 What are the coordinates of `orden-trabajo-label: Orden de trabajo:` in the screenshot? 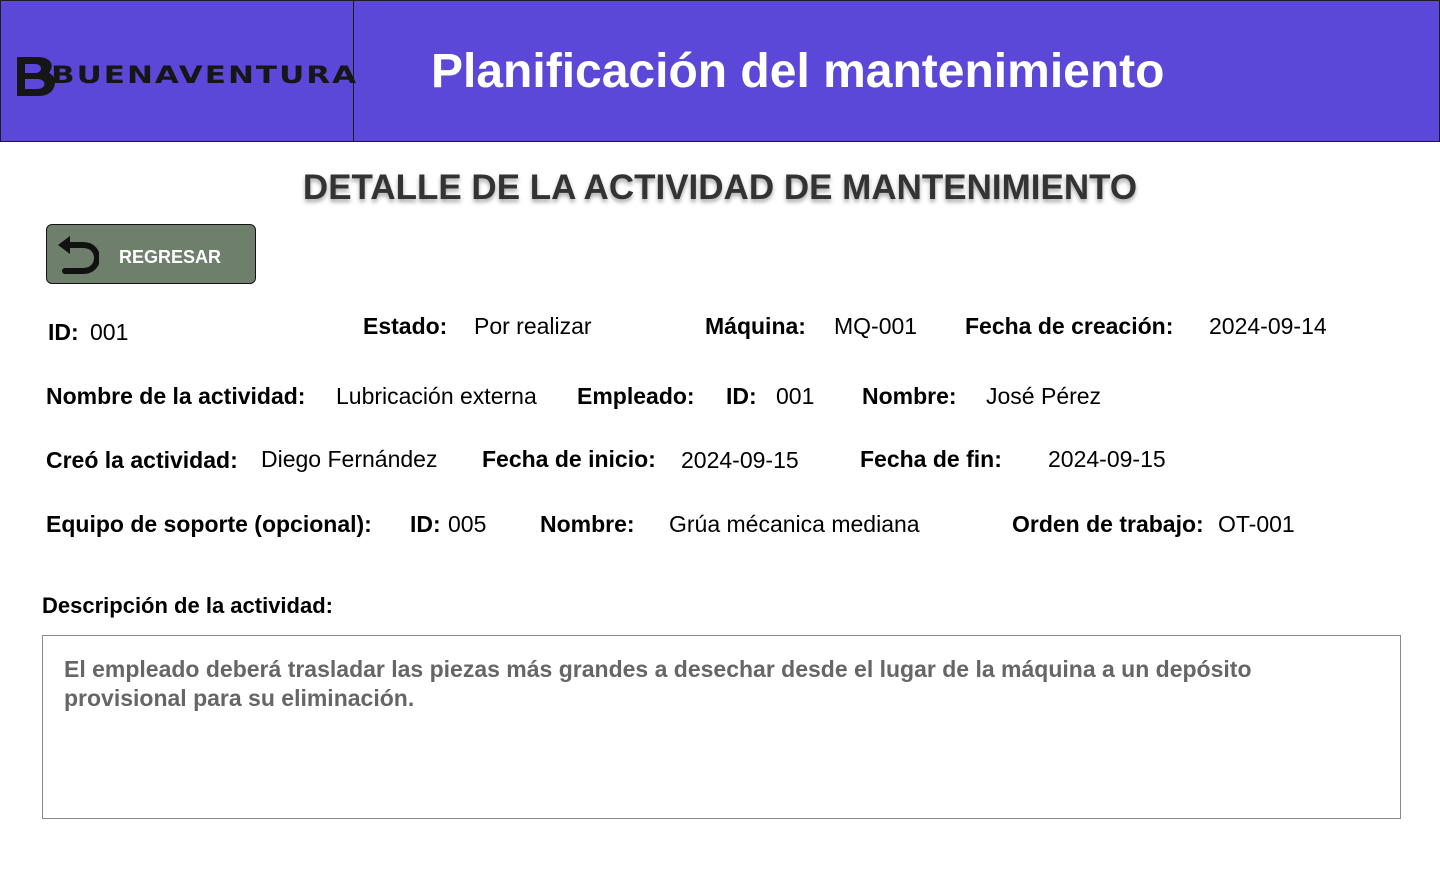 It's located at (1108, 524).